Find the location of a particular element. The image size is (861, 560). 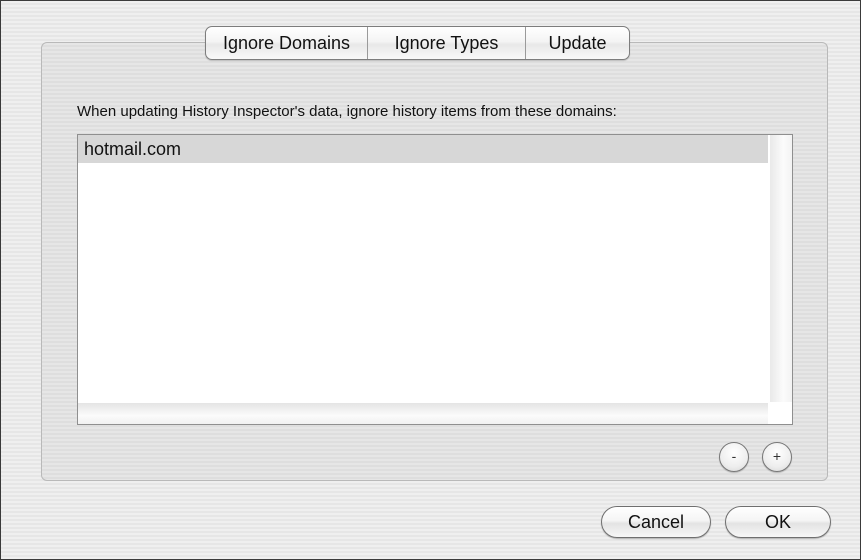

add-domain-button: + is located at coordinates (777, 457).